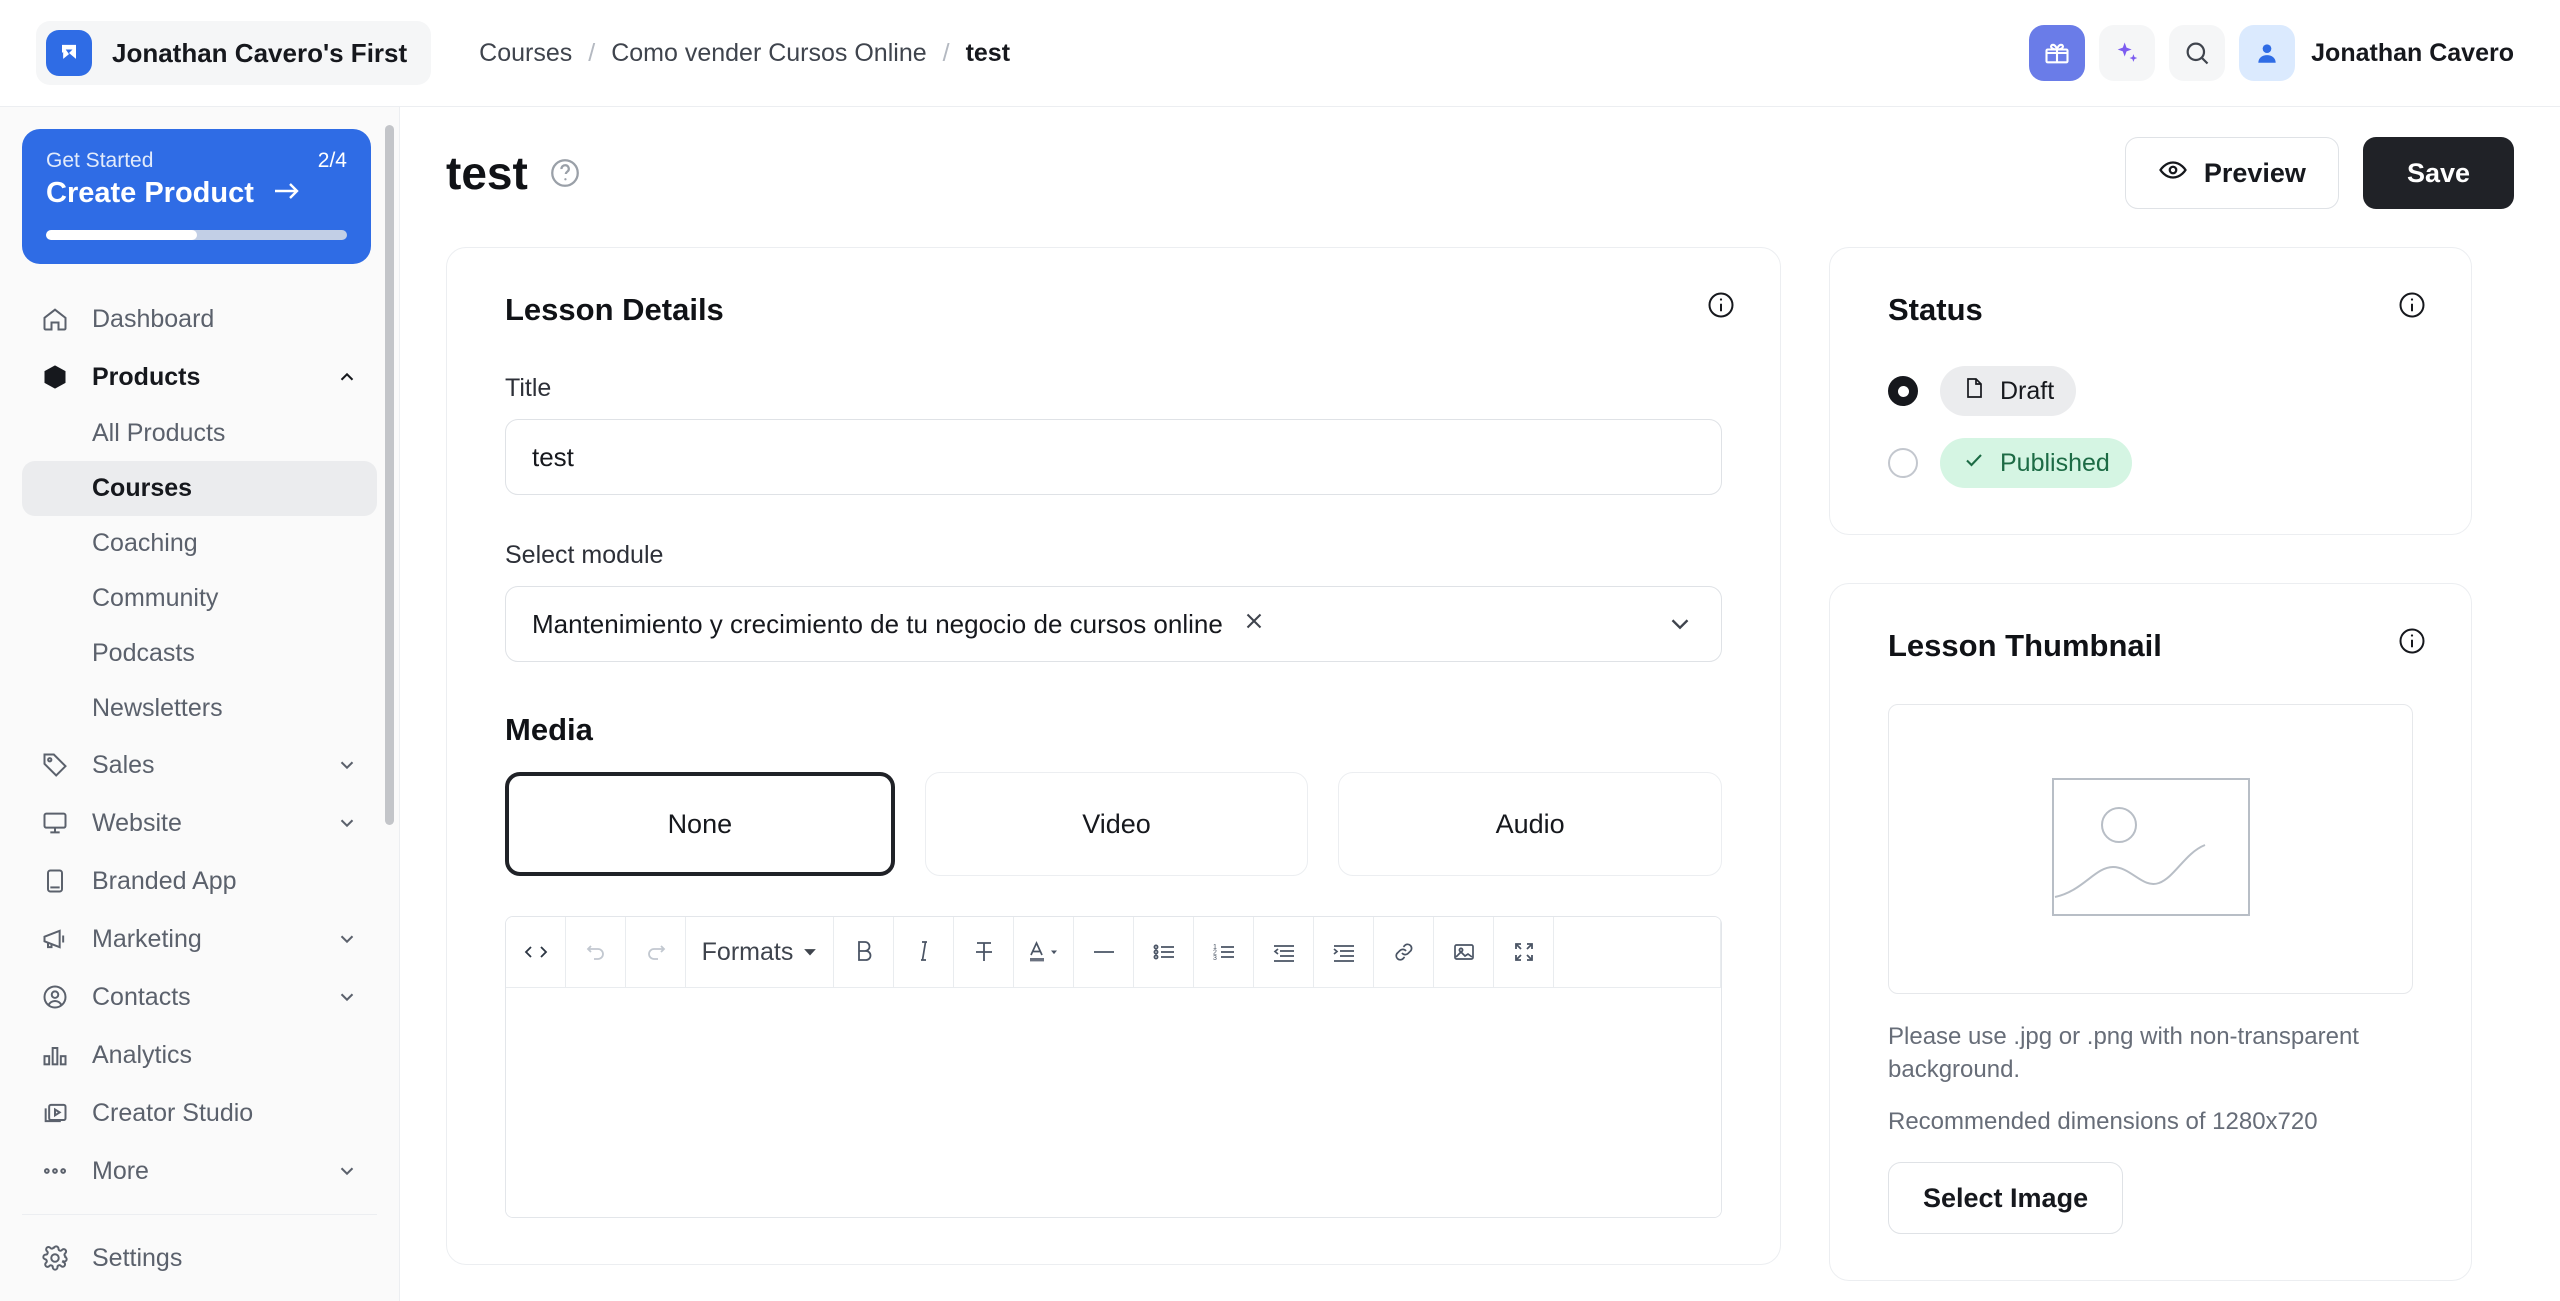 This screenshot has width=2560, height=1301. I want to click on search-icon, so click(2197, 53).